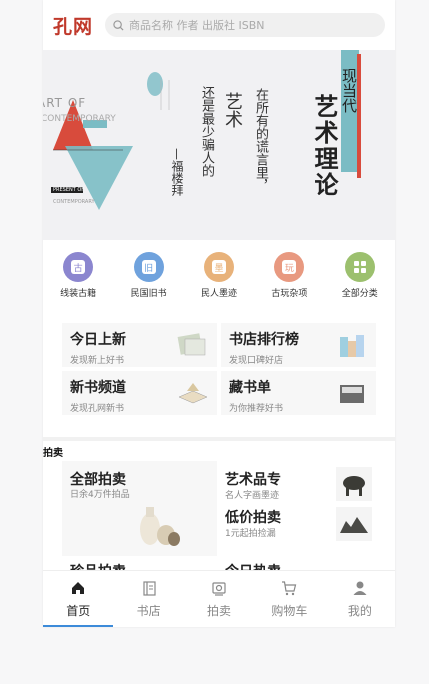 The width and height of the screenshot is (429, 684). What do you see at coordinates (139, 393) in the screenshot?
I see `card-new-books: 新书频道 发现孔网新书` at bounding box center [139, 393].